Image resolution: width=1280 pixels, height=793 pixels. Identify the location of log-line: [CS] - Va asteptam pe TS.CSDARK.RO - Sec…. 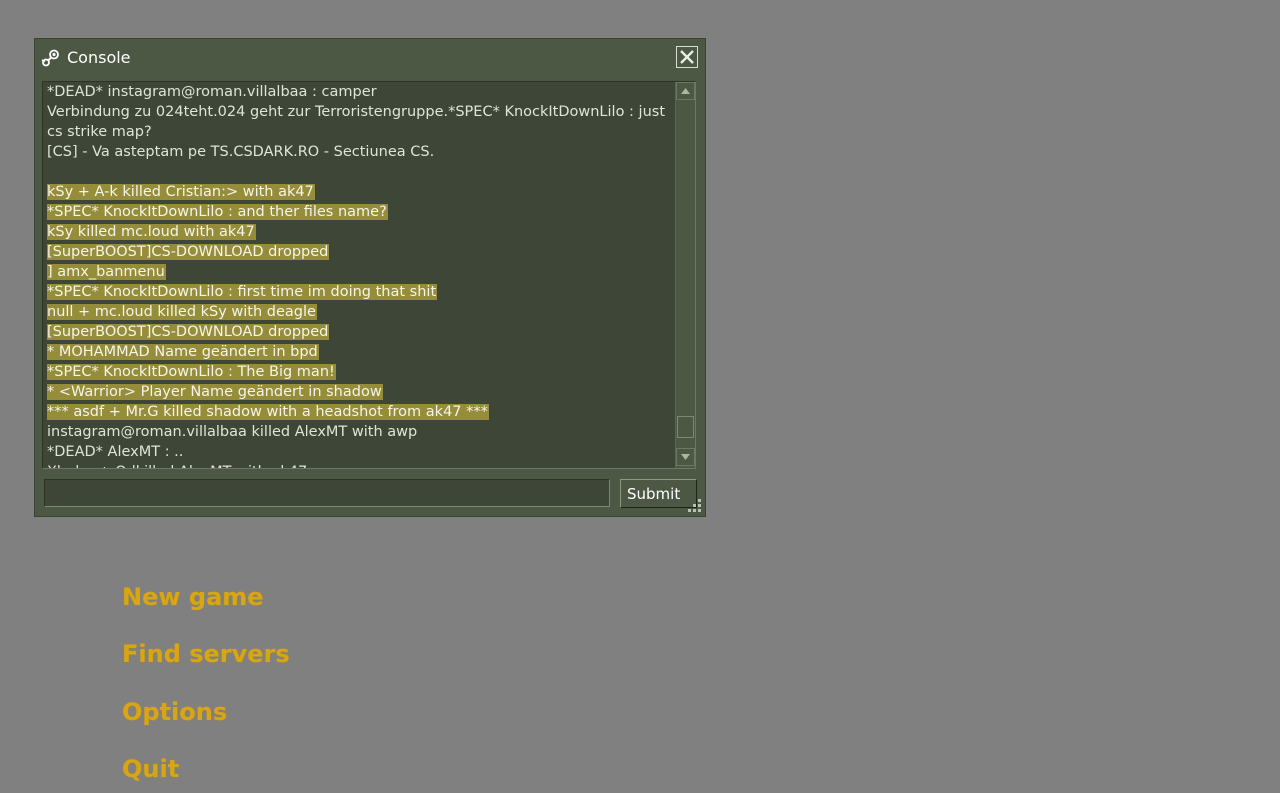
(360, 152).